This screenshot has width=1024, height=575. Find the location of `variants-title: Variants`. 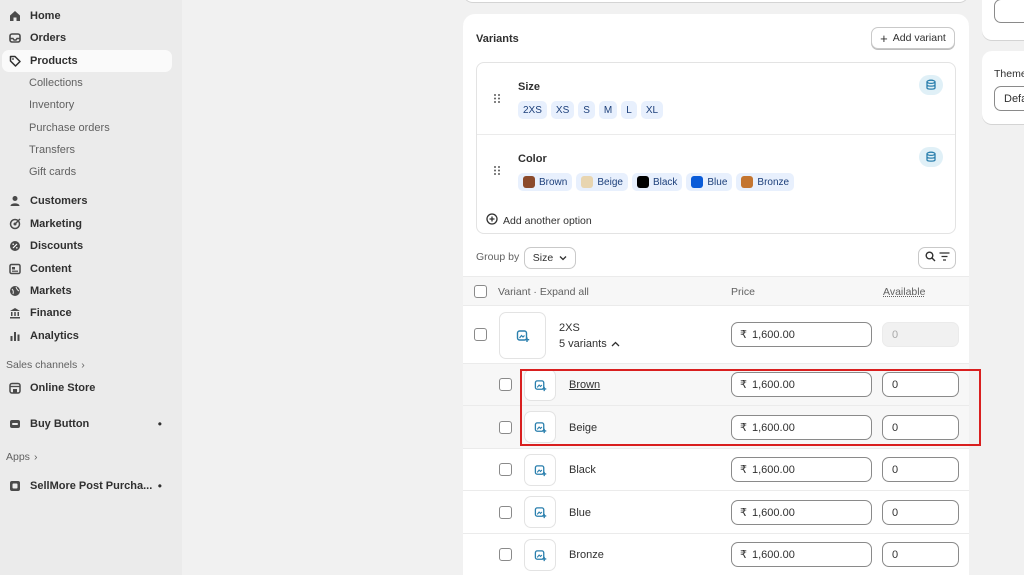

variants-title: Variants is located at coordinates (497, 39).